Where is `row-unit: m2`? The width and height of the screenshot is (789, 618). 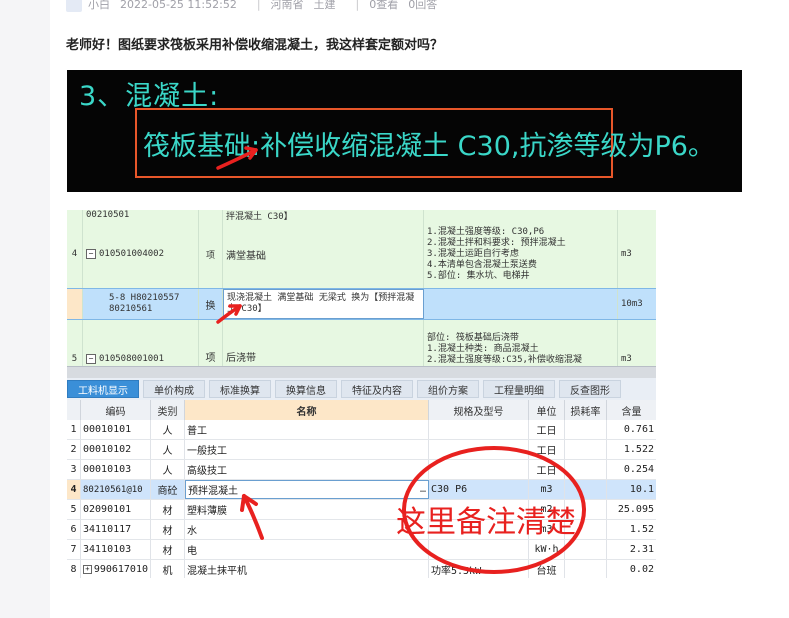
row-unit: m2 is located at coordinates (547, 509).